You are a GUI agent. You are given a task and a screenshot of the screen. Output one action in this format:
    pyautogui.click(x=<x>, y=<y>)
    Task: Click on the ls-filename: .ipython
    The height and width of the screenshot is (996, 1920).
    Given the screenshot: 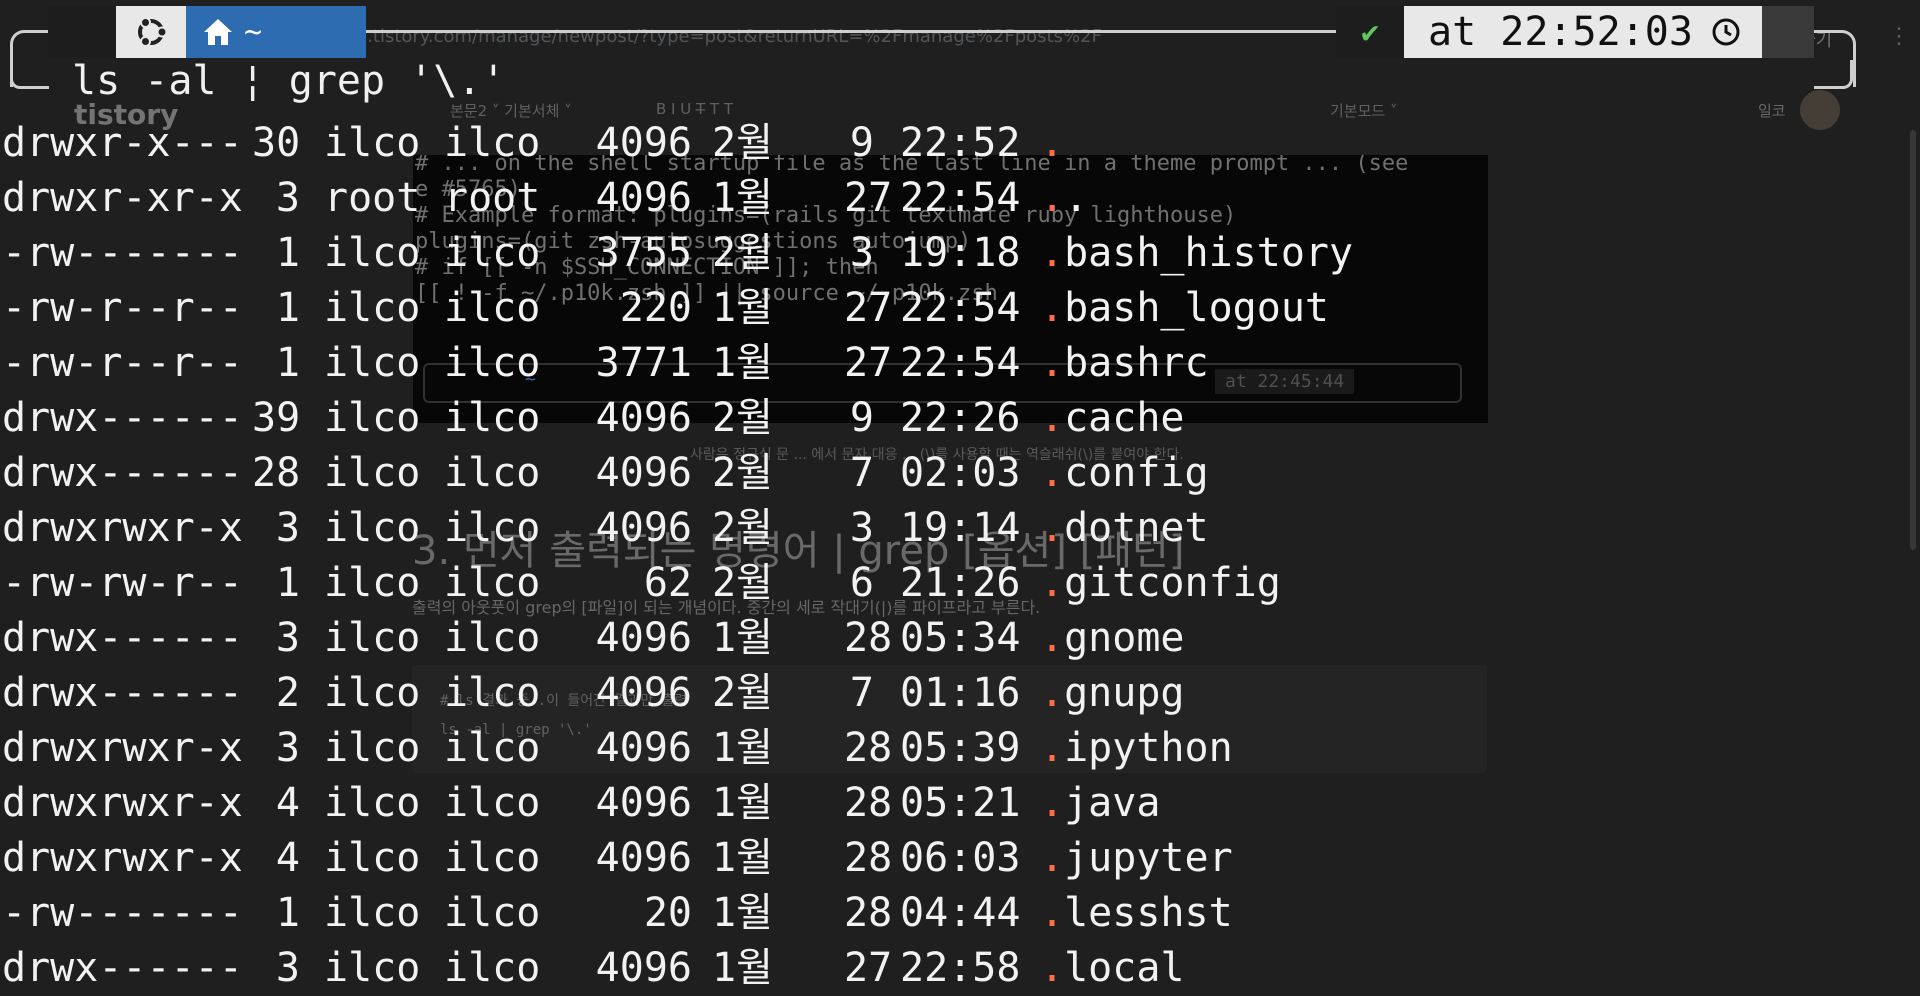 What is the action you would take?
    pyautogui.click(x=1136, y=748)
    